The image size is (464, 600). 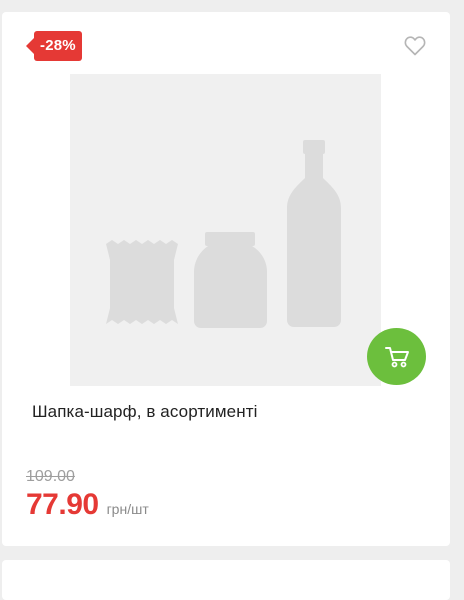 I want to click on heart-outline-icon, so click(x=415, y=46).